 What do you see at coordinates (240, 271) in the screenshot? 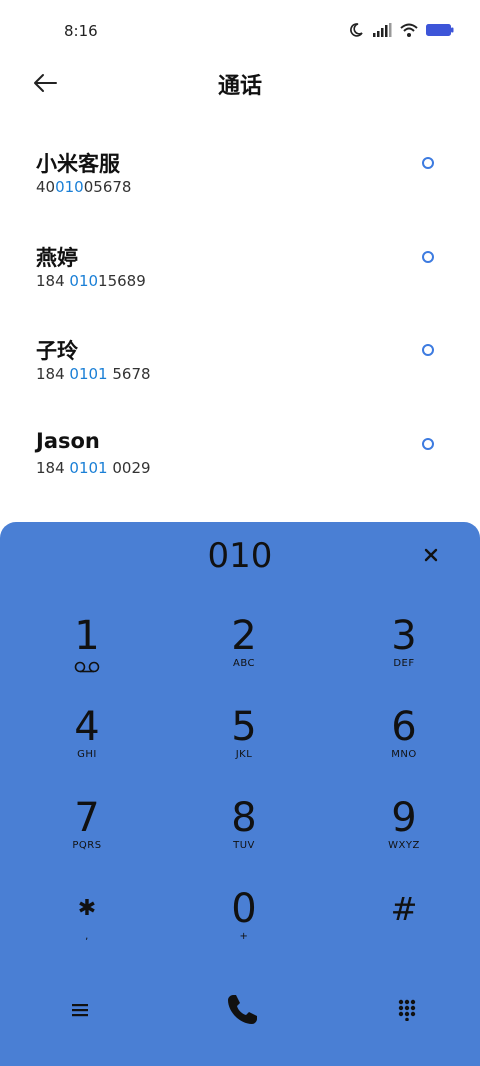
I see `contact-item: 燕婷 184 01015689` at bounding box center [240, 271].